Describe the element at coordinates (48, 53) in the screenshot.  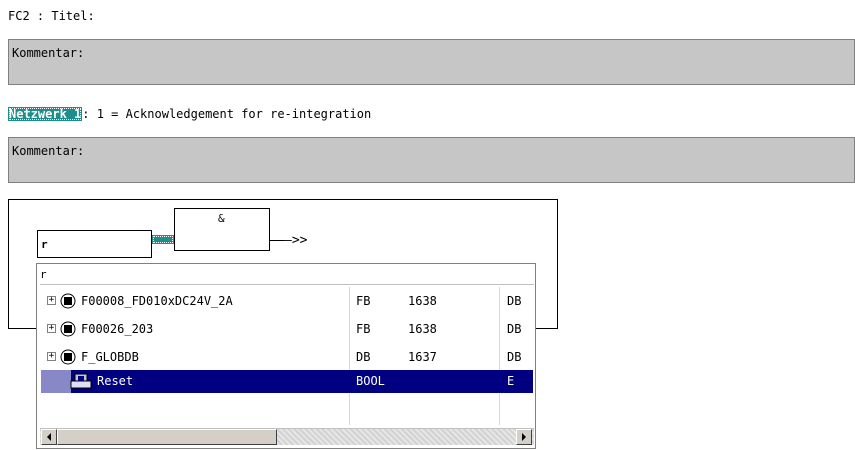
I see `block-comment-label: Kommentar:` at that location.